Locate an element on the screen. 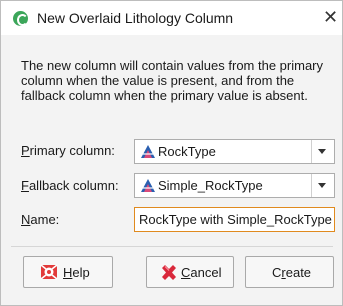 Image resolution: width=343 pixels, height=306 pixels. title-bar: New Overlaid Lithology Column ✕ is located at coordinates (171, 18).